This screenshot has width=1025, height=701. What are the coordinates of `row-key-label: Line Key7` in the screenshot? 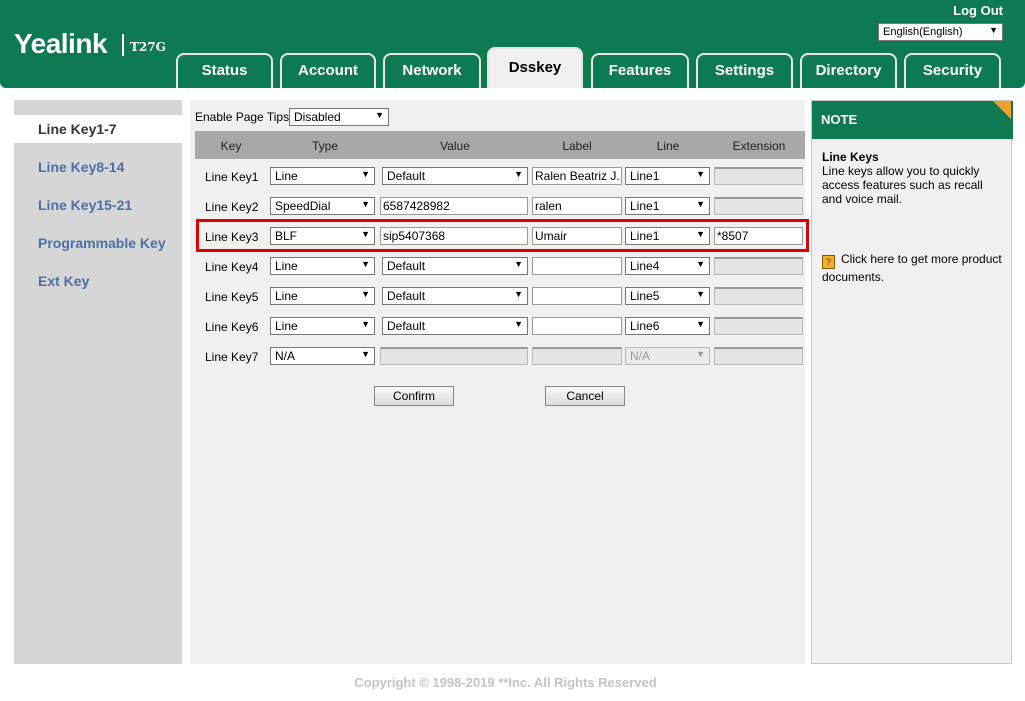 It's located at (232, 357).